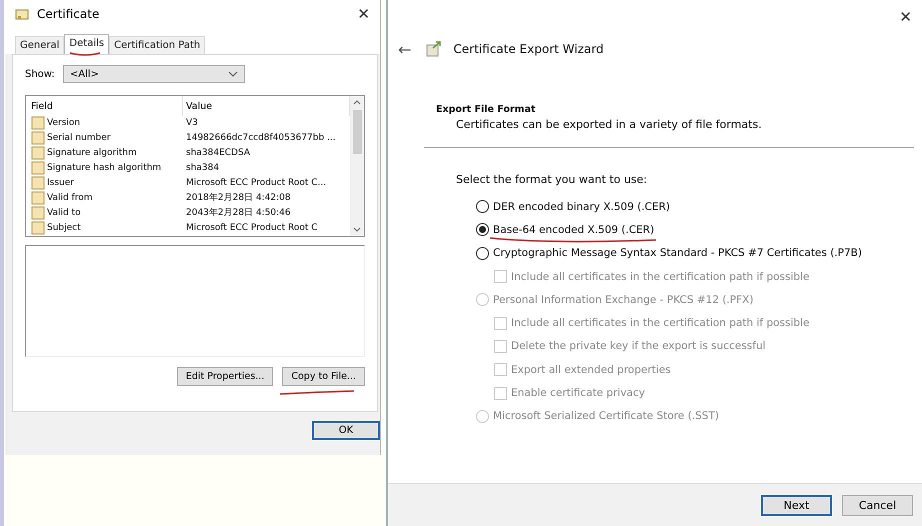 The height and width of the screenshot is (526, 922). What do you see at coordinates (92, 153) in the screenshot?
I see `field-name: Signature algorithm` at bounding box center [92, 153].